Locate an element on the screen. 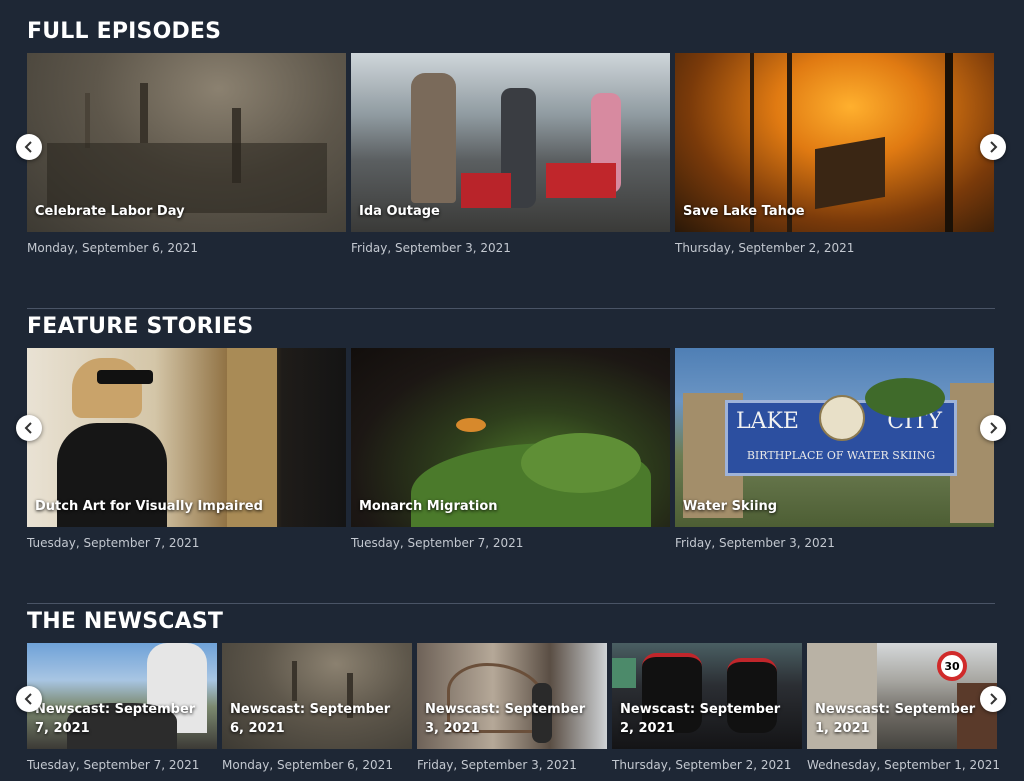  episode-thumbnail: Celebrate Labor Day is located at coordinates (186, 142).